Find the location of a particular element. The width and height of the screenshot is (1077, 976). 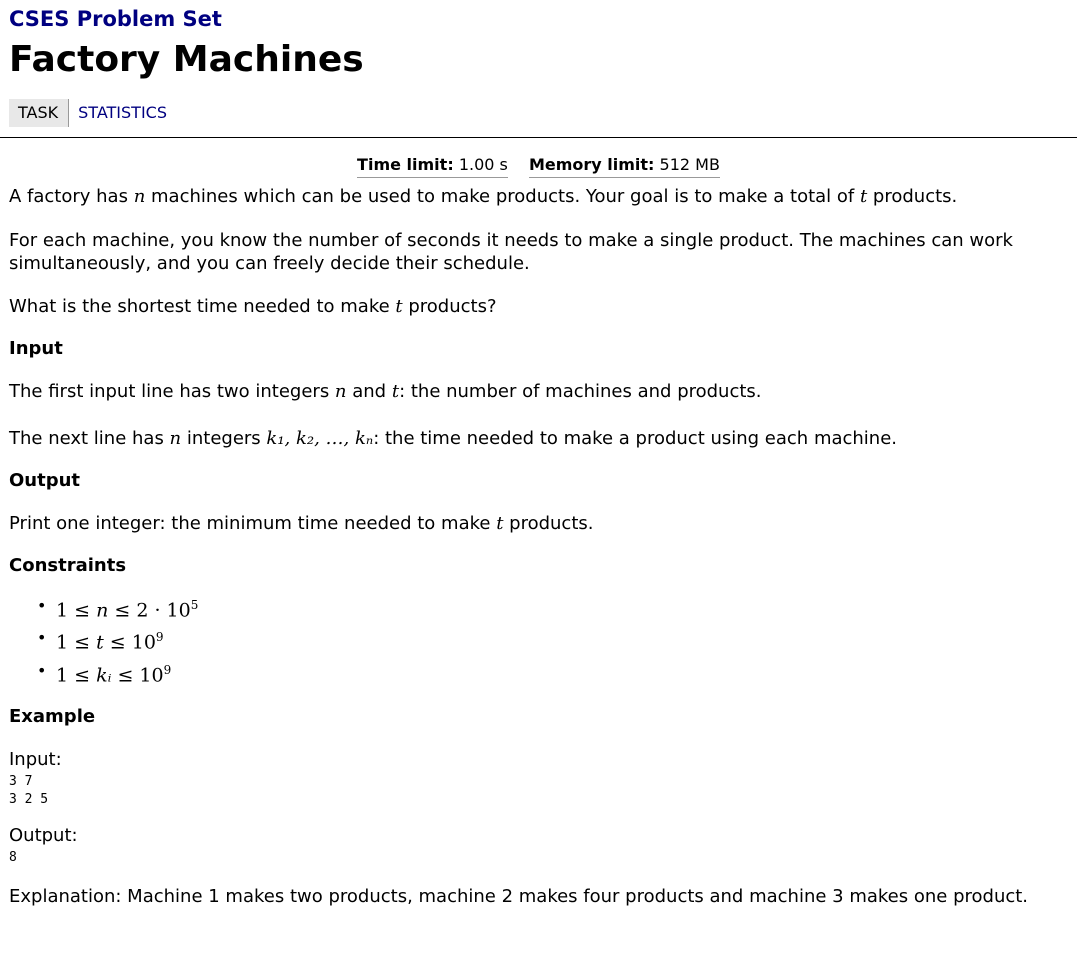

site-title: CSES Problem Set is located at coordinates (538, 19).